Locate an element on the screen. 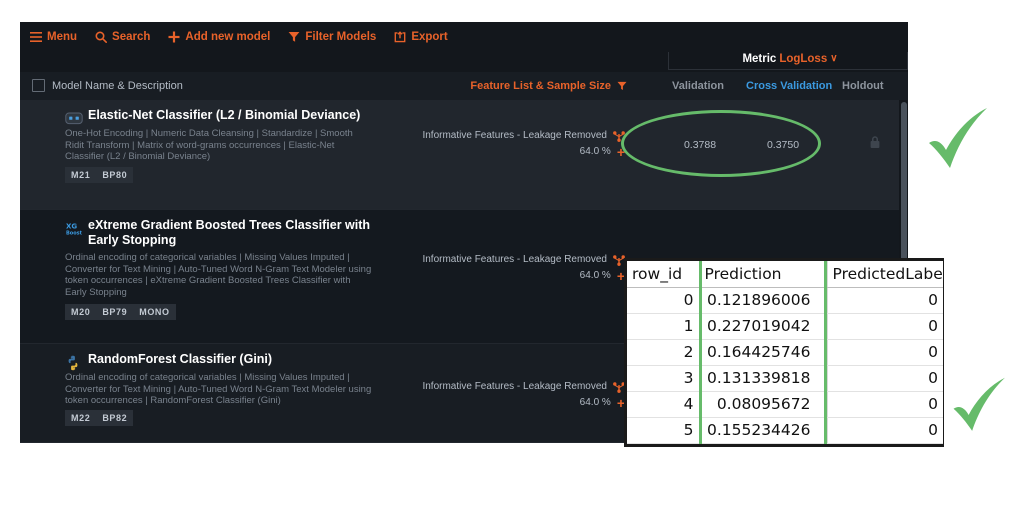 The height and width of the screenshot is (505, 1024). column-header-feature-list: Feature List & Sample Size is located at coordinates (549, 86).